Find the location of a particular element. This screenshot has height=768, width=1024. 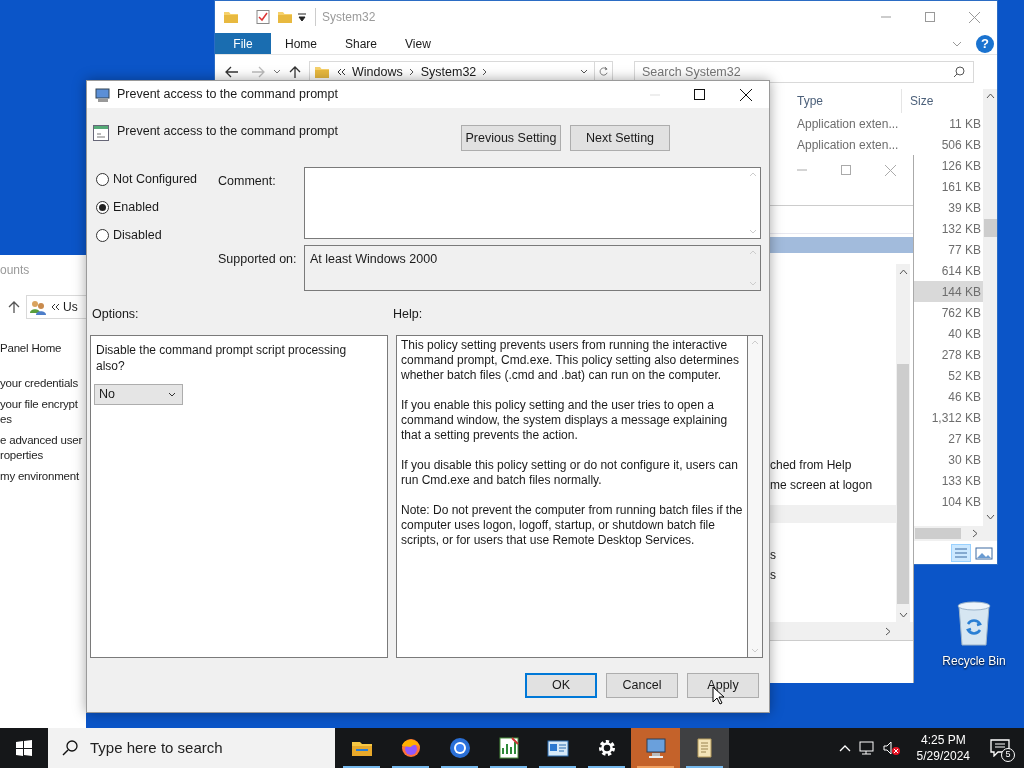

notifications-button: 5 is located at coordinates (1000, 748).